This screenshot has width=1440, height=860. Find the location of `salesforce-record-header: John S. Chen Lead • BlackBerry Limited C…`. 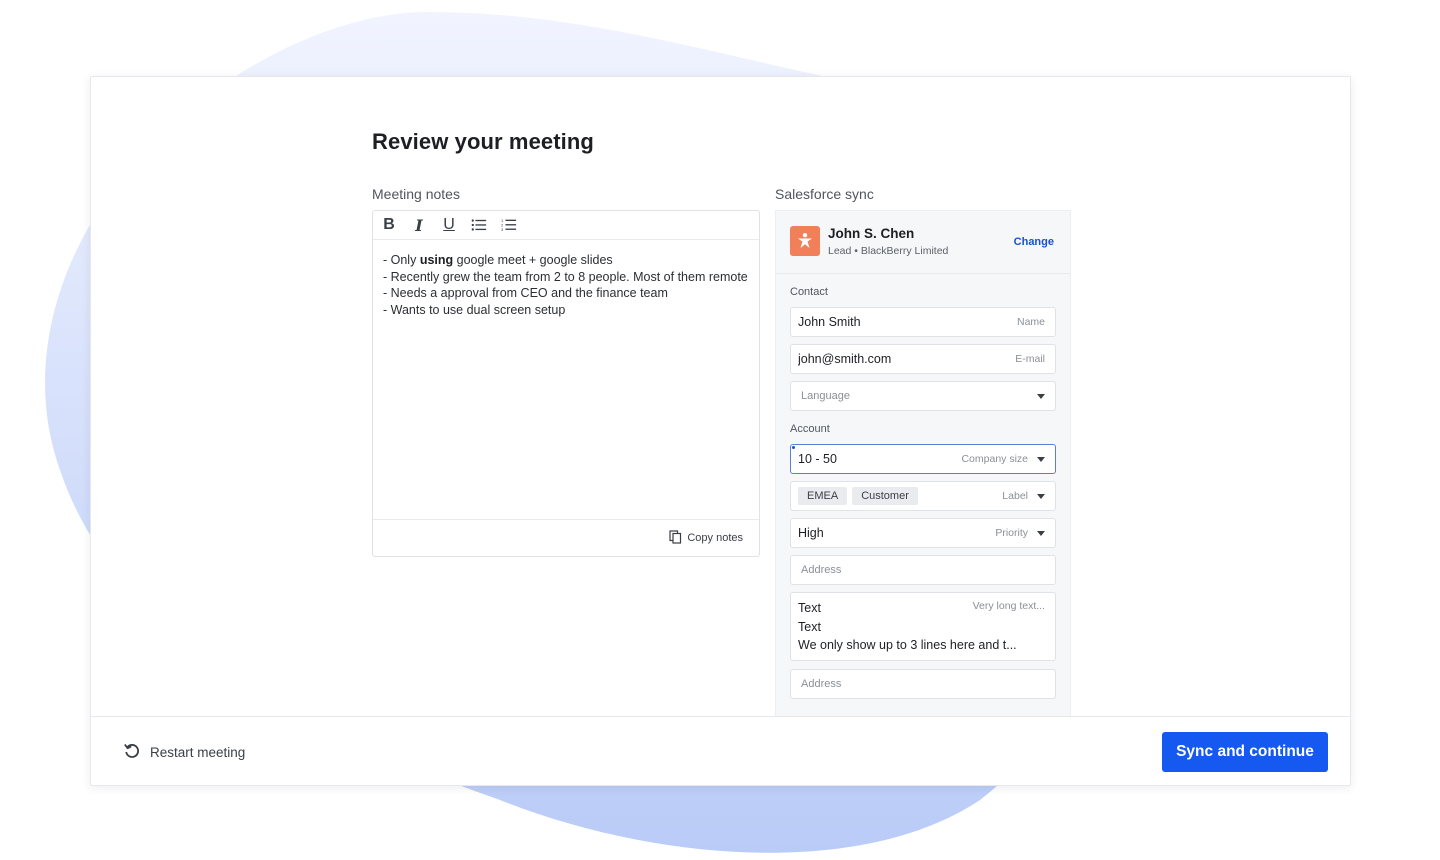

salesforce-record-header: John S. Chen Lead • BlackBerry Limited C… is located at coordinates (923, 242).